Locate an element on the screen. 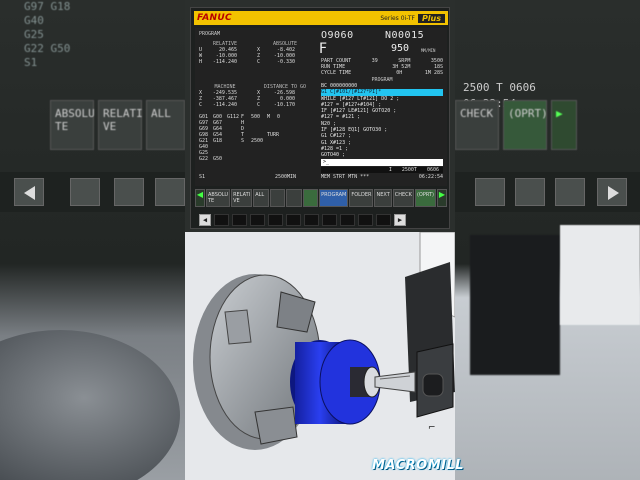  bg-check-button: CHECK is located at coordinates (477, 125).